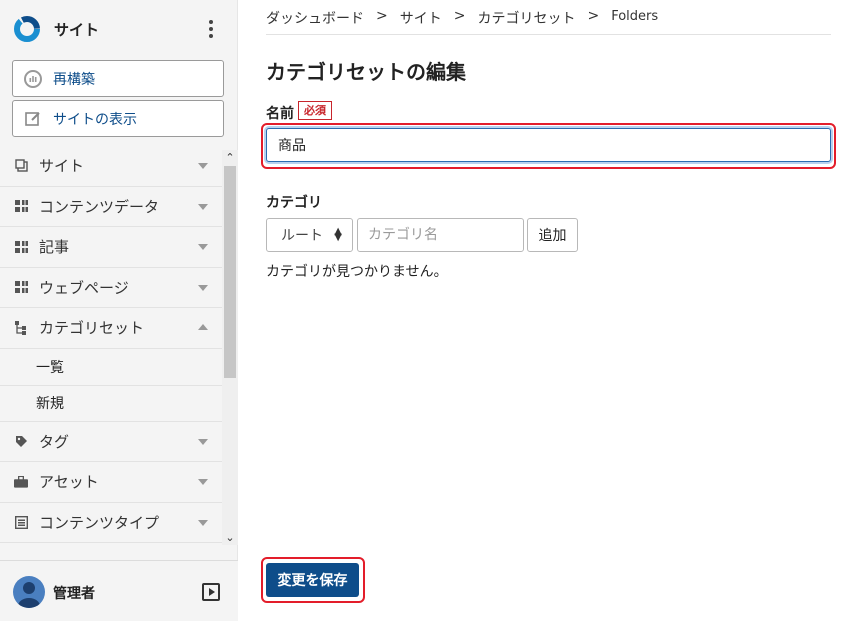 This screenshot has width=859, height=621. I want to click on sidebar-subitem-list: 一覧, so click(111, 367).